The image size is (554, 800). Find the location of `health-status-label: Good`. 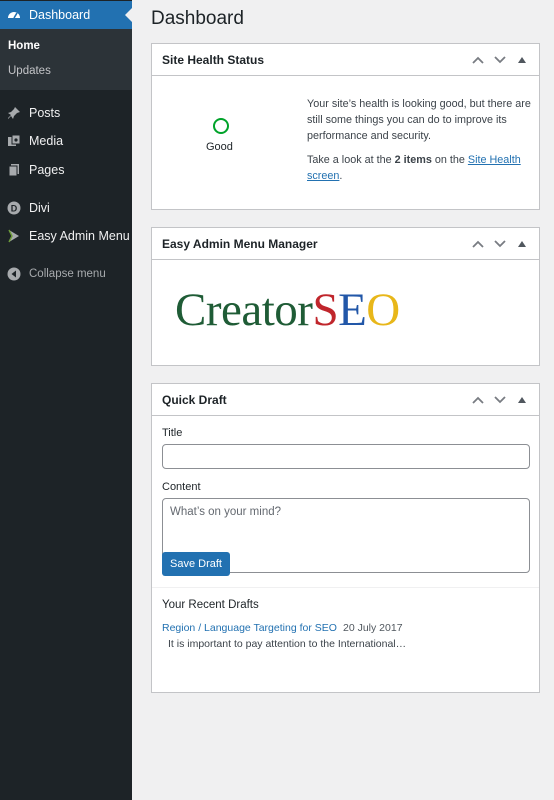

health-status-label: Good is located at coordinates (219, 147).